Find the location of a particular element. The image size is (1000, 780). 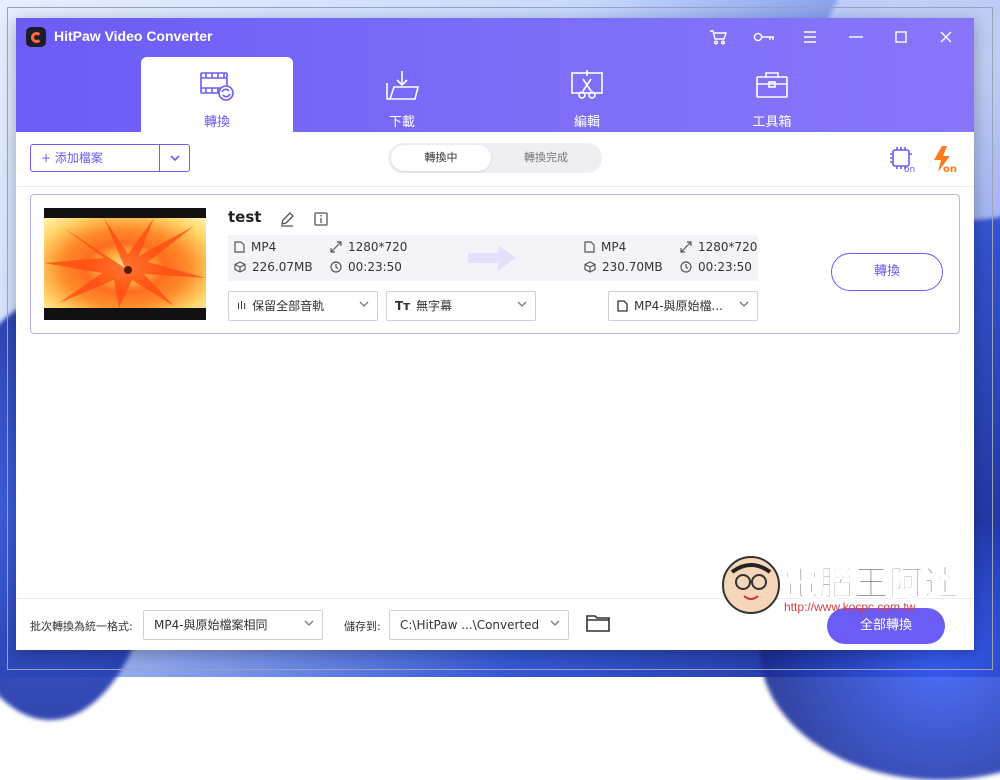

add-files-label: 添加檔案 is located at coordinates (78, 158).